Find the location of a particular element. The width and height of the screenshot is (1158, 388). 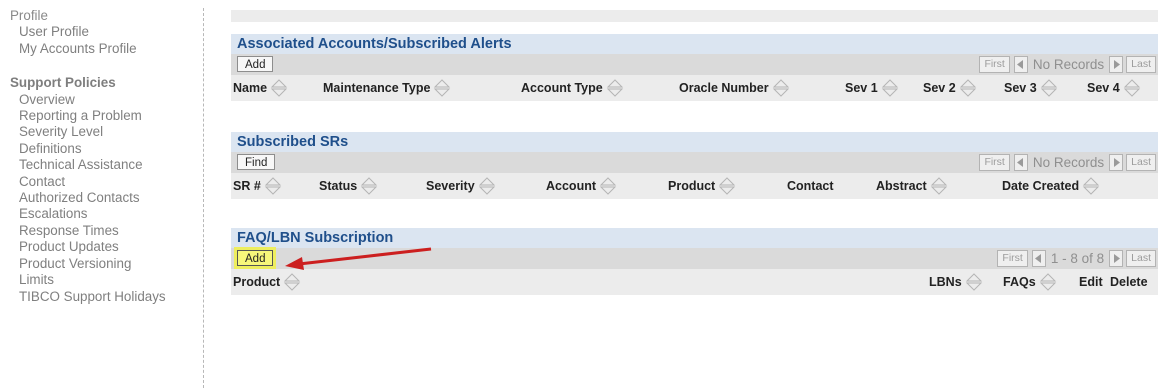

column-header-delete: Delete is located at coordinates (1129, 282).